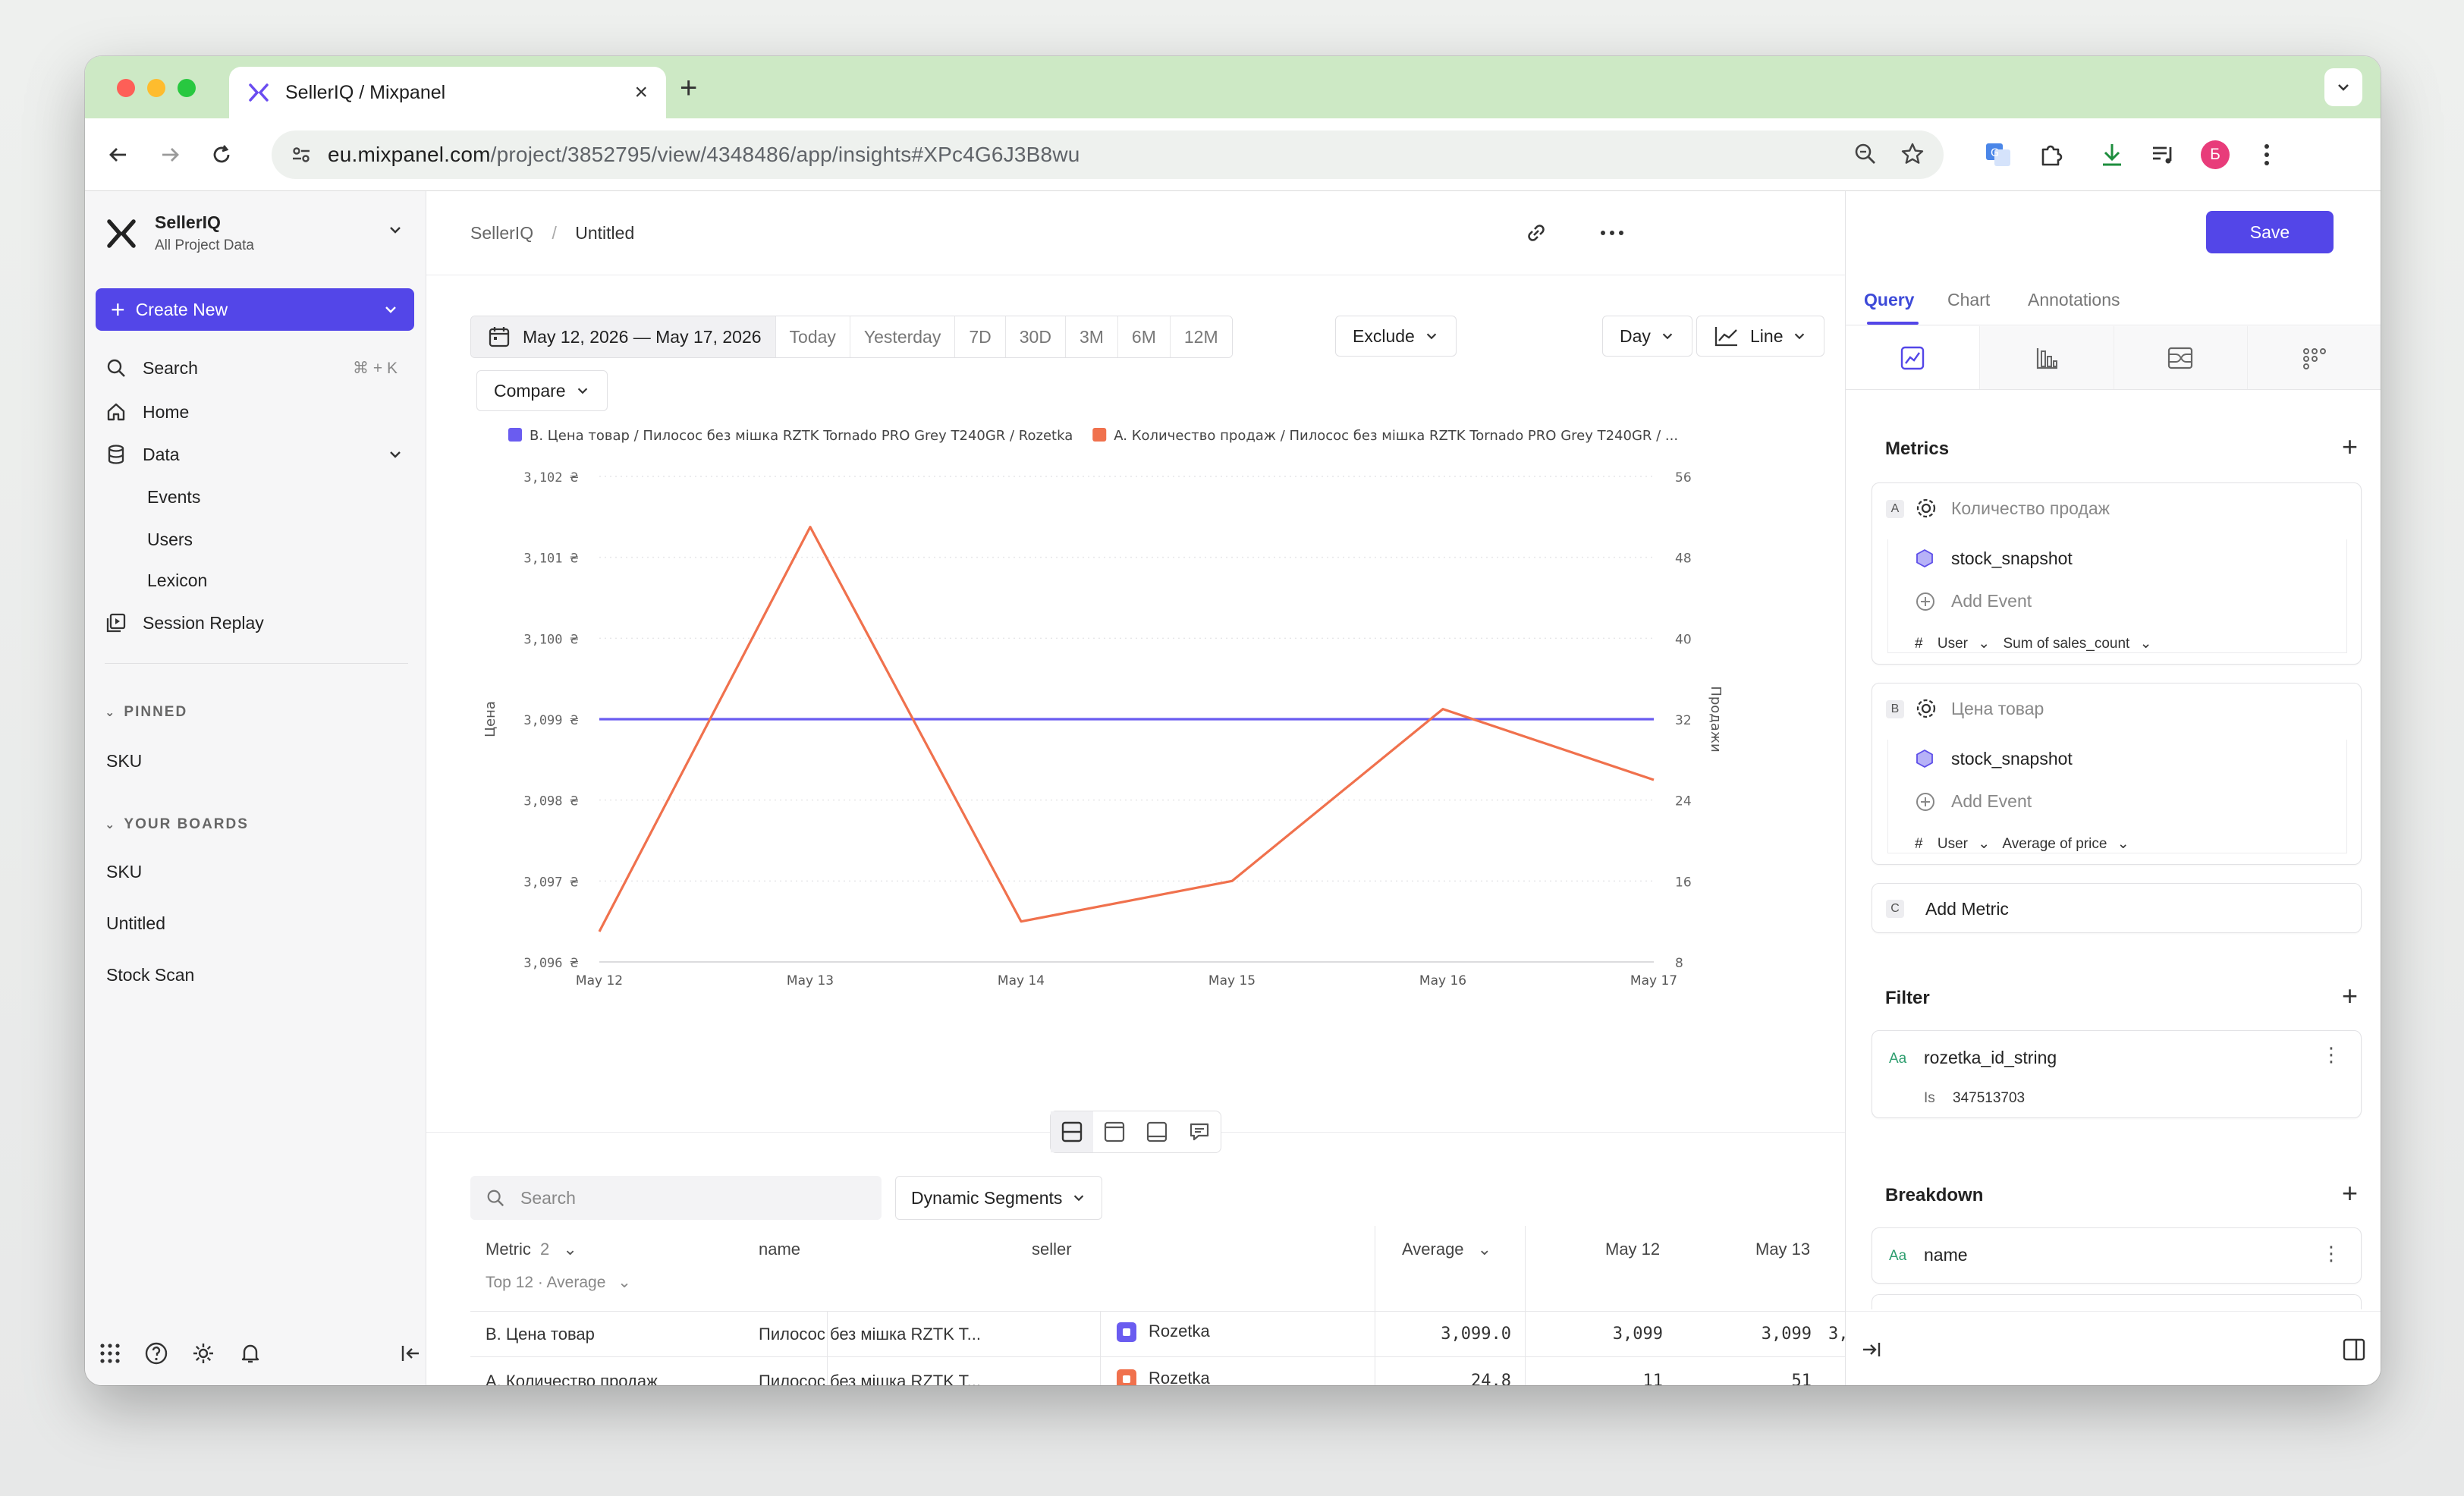 The image size is (2464, 1496). What do you see at coordinates (250, 1353) in the screenshot?
I see `bell-icon` at bounding box center [250, 1353].